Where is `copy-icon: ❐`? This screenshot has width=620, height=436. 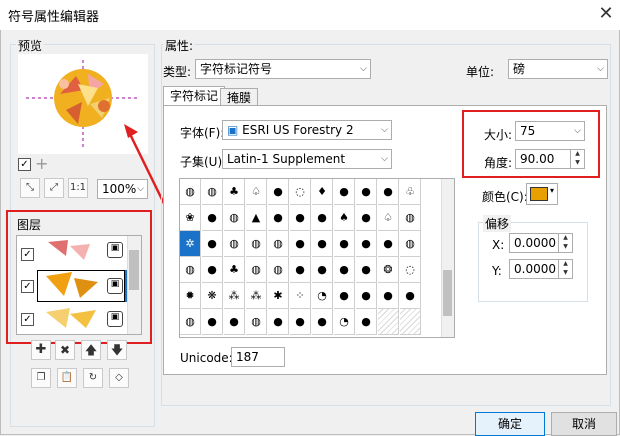 copy-icon: ❐ is located at coordinates (41, 378).